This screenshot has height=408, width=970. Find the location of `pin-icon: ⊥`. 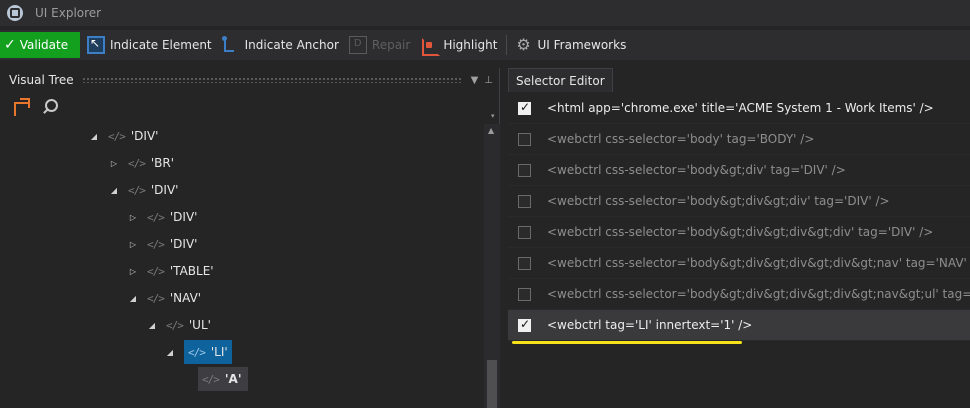

pin-icon: ⊥ is located at coordinates (488, 80).